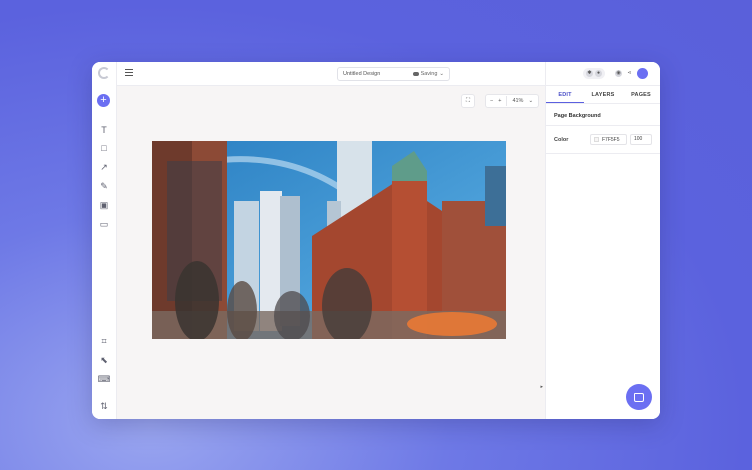 The width and height of the screenshot is (752, 470). I want to click on tab-pages: PAGES, so click(641, 94).